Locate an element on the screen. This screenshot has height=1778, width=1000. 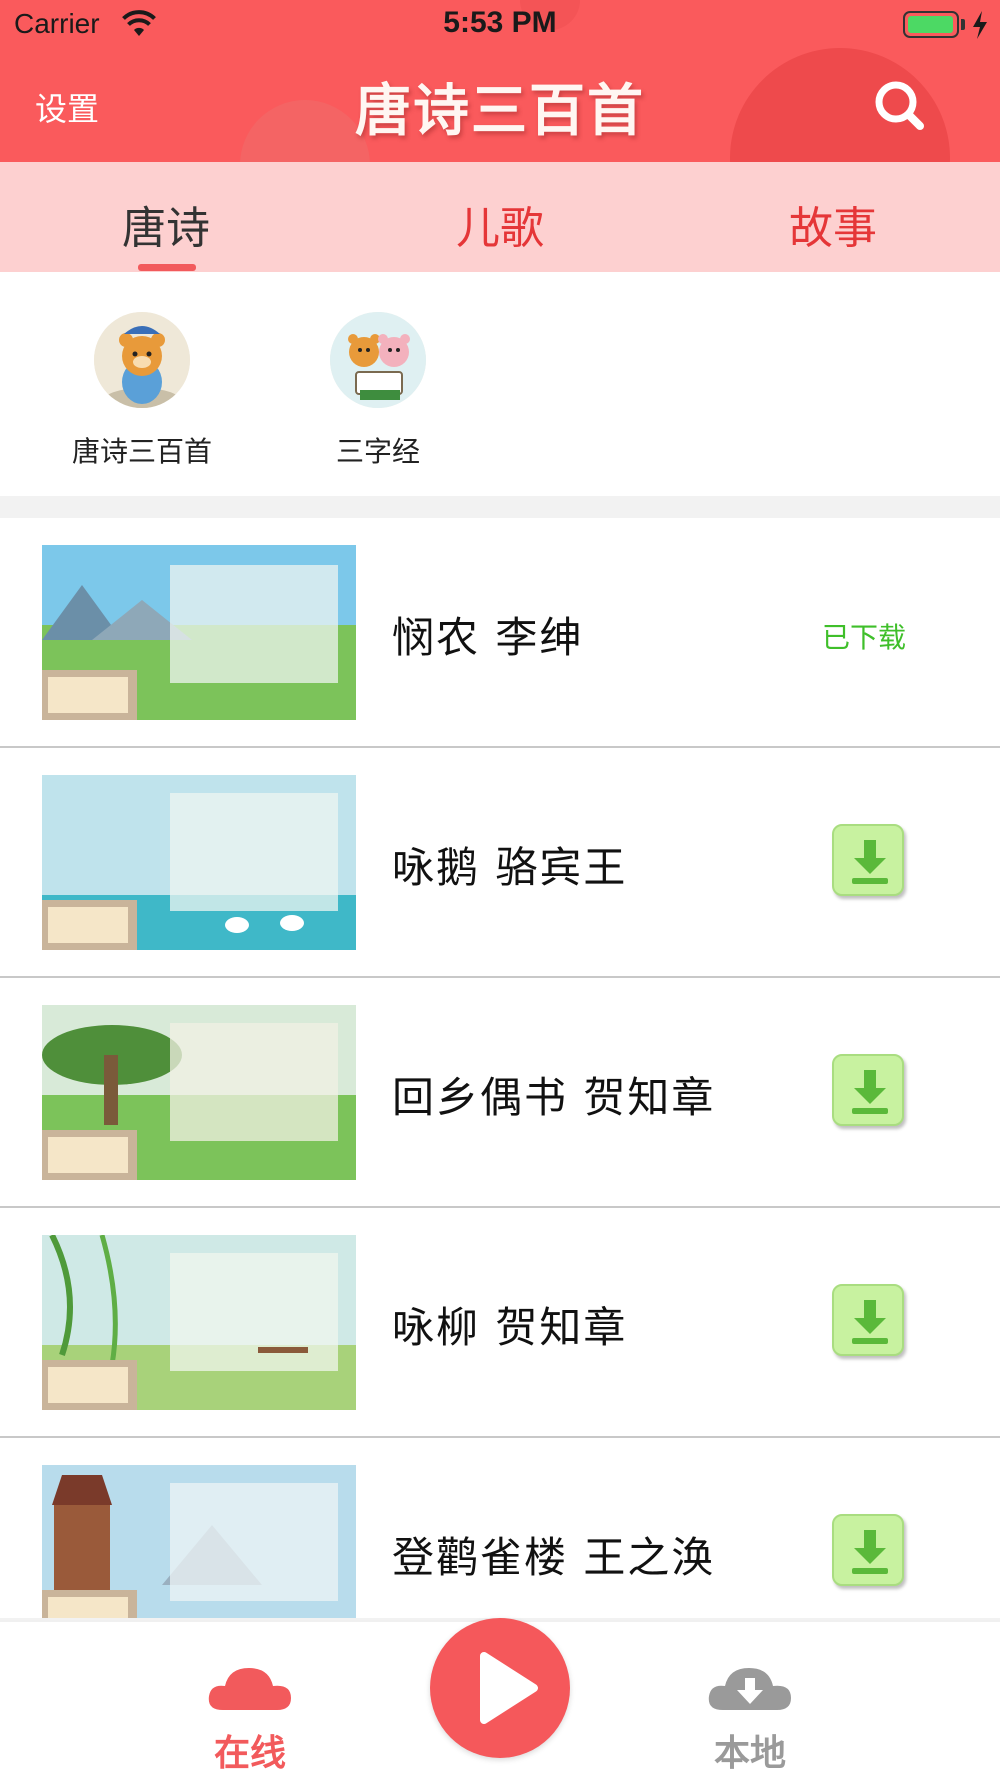
tab-nursery-rhymes: 儿歌 is located at coordinates (500, 224).